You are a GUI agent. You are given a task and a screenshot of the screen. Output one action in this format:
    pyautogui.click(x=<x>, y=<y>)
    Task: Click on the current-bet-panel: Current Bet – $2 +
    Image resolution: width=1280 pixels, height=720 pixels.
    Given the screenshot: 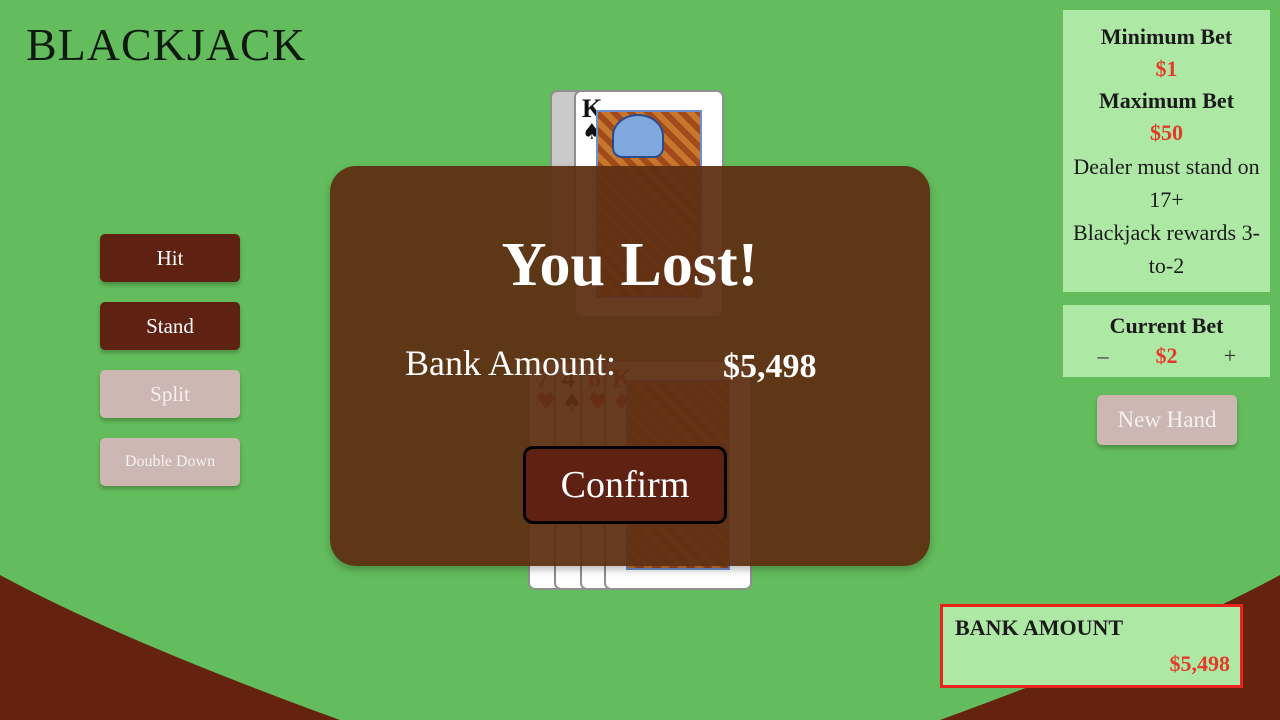 What is the action you would take?
    pyautogui.click(x=1166, y=341)
    